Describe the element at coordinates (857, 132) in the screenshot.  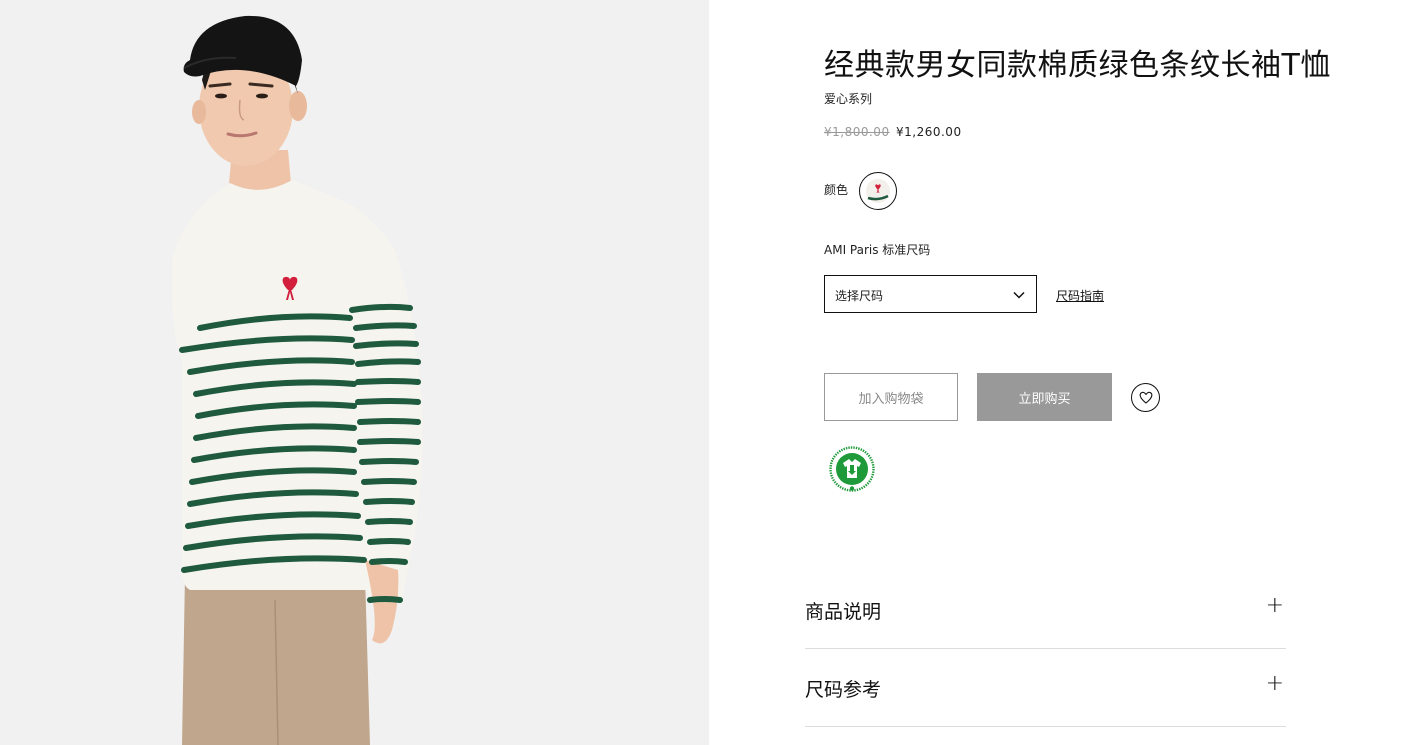
I see `original-price: ¥1,800.00` at that location.